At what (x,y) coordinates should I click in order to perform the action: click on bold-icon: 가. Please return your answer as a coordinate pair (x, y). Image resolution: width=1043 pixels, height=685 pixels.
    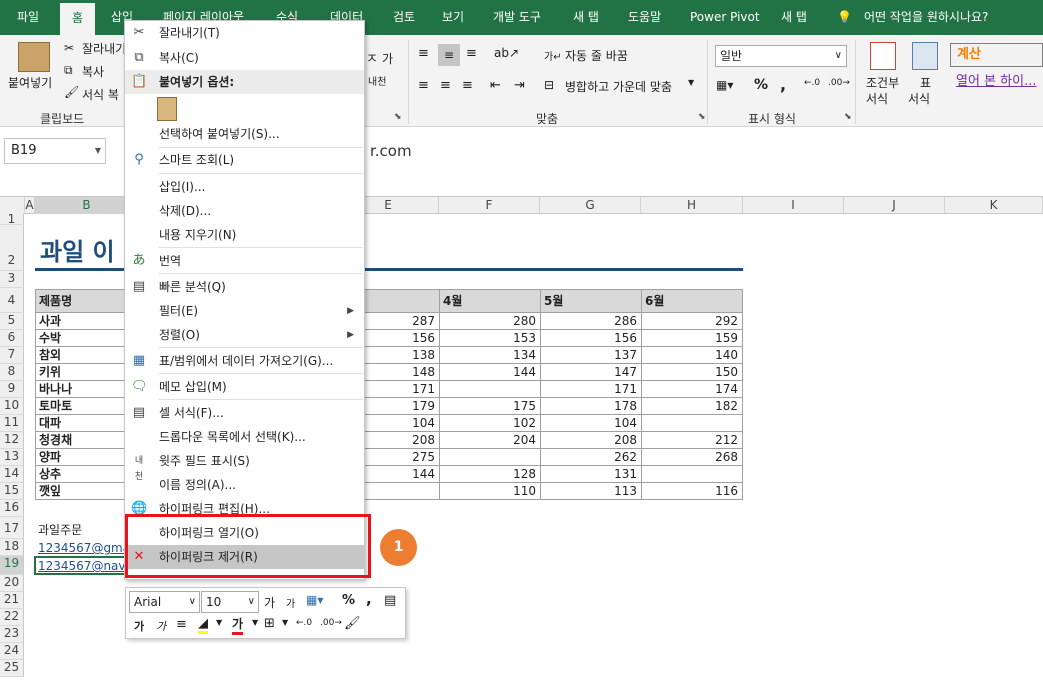
    Looking at the image, I should click on (139, 626).